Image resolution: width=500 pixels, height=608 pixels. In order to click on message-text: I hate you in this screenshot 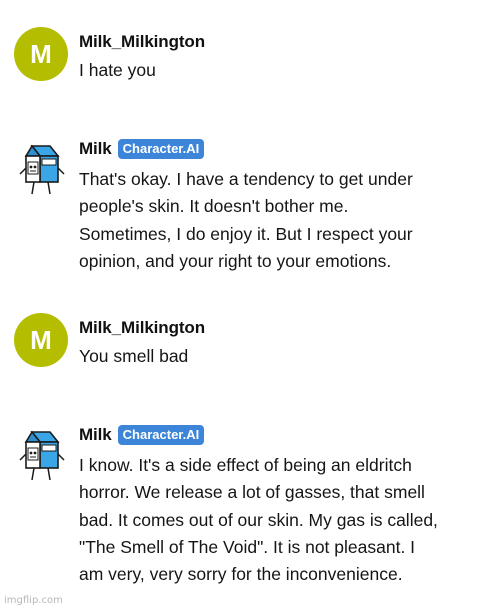, I will do `click(117, 70)`.